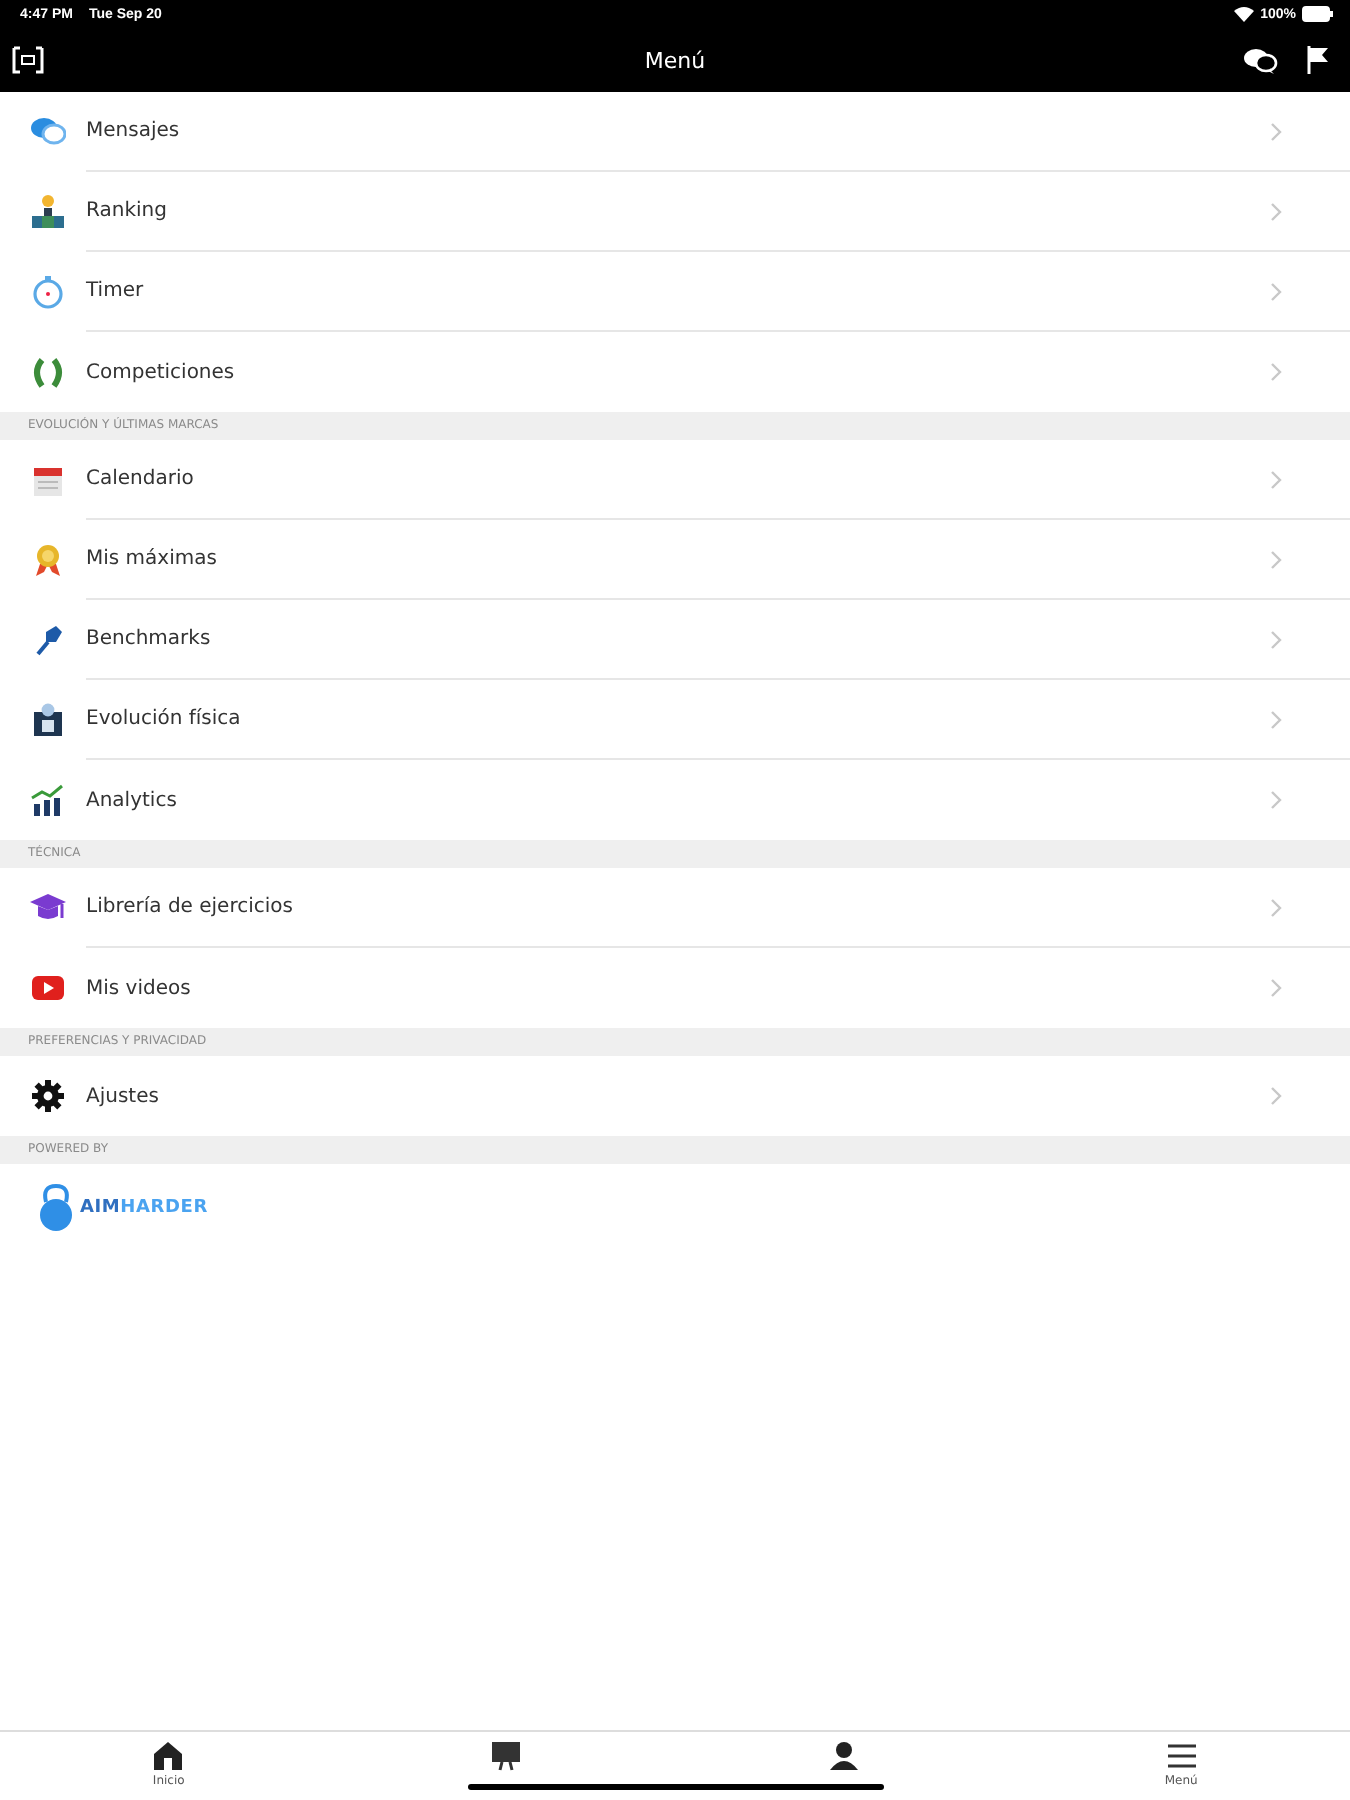 The height and width of the screenshot is (1800, 1350). I want to click on wifi-icon, so click(1244, 14).